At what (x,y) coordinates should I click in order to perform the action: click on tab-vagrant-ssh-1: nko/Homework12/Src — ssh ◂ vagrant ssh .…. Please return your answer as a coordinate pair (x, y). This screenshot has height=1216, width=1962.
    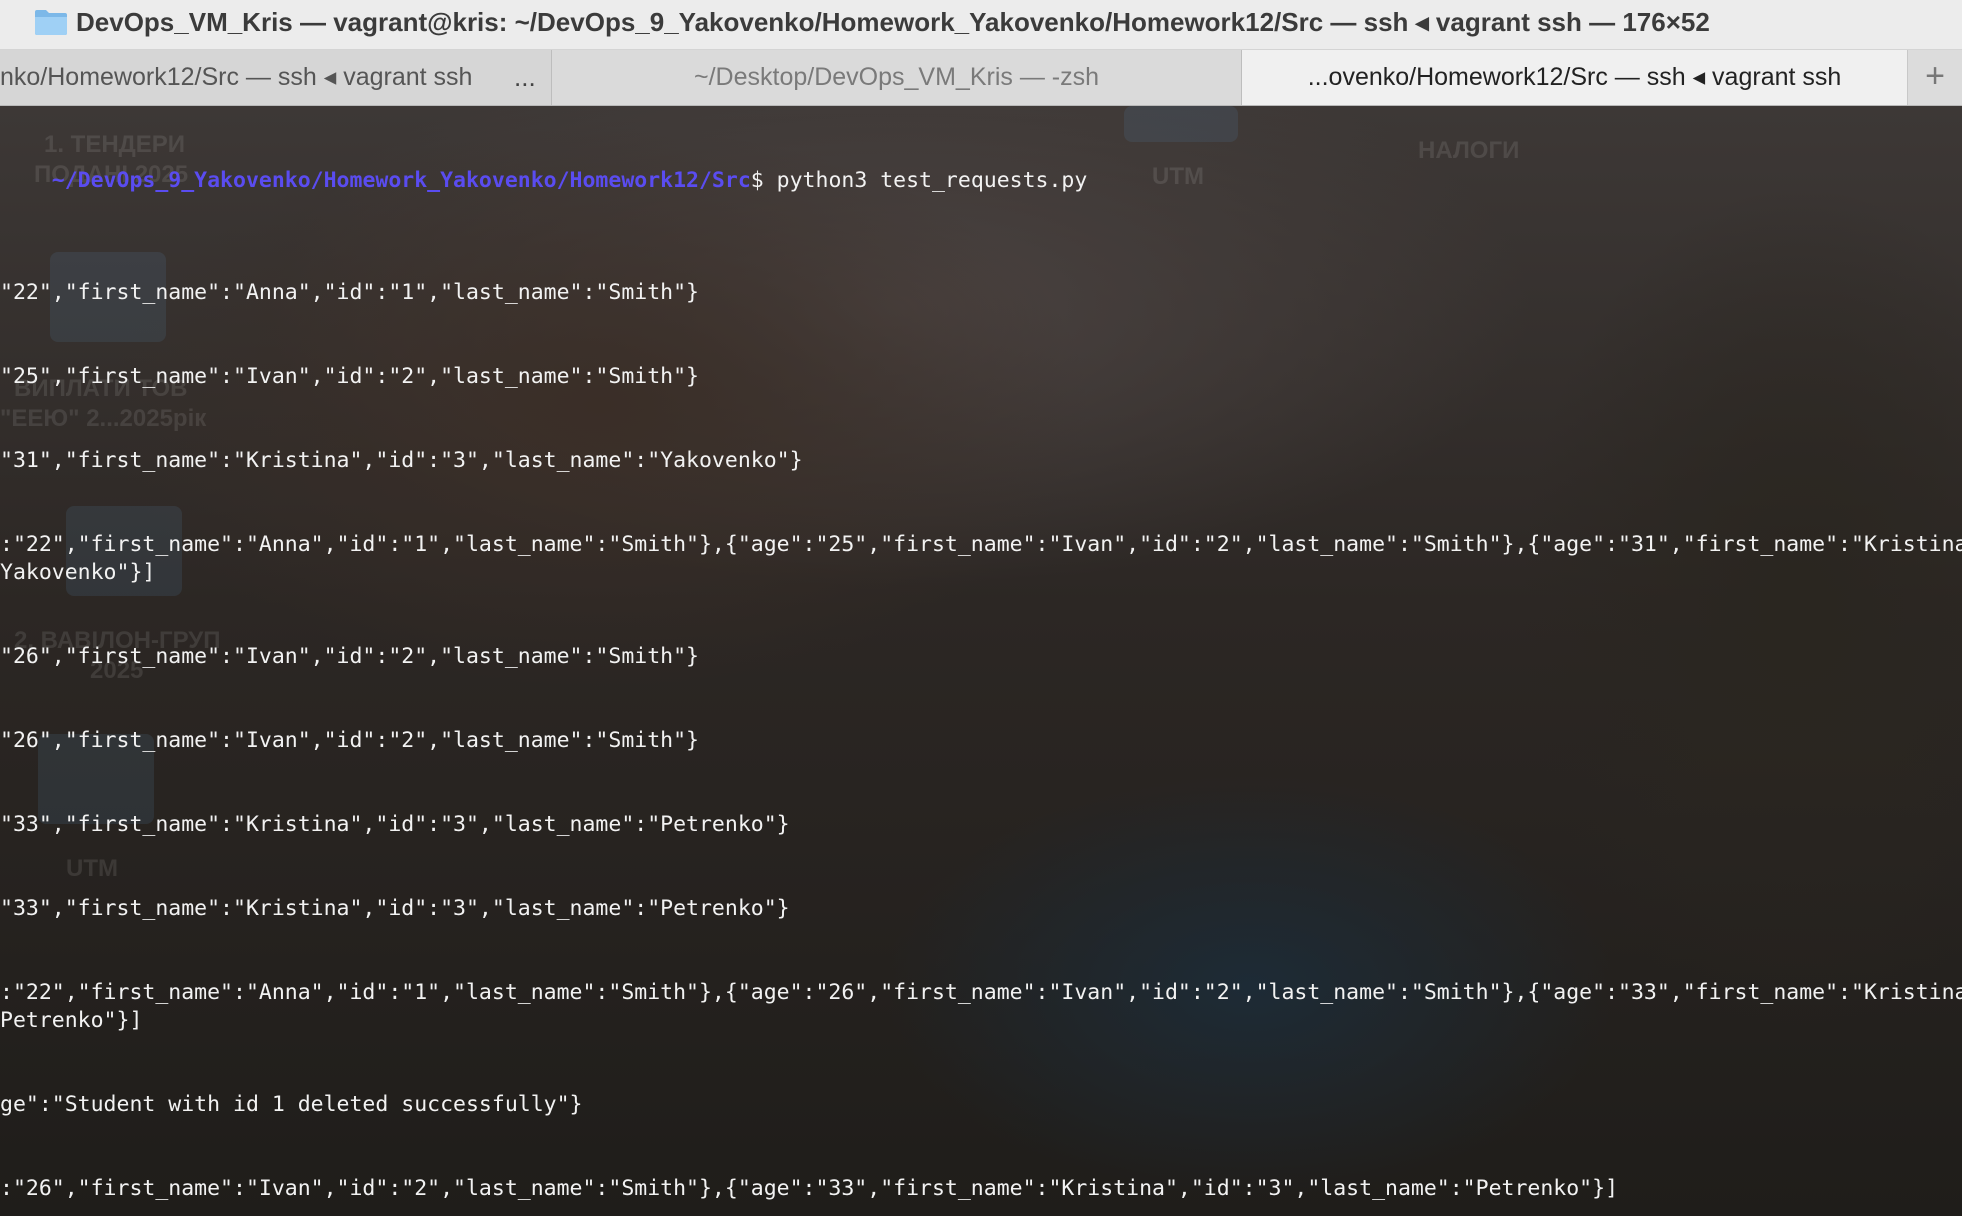
    Looking at the image, I should click on (276, 77).